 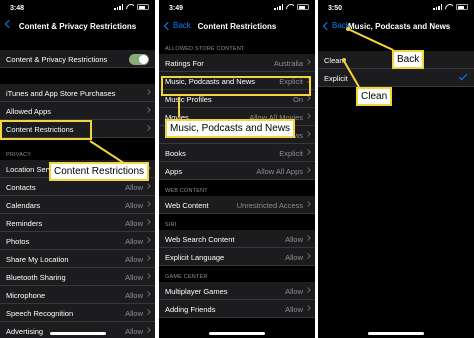 I want to click on section-header-privacy: PRIVACY, so click(x=19, y=155).